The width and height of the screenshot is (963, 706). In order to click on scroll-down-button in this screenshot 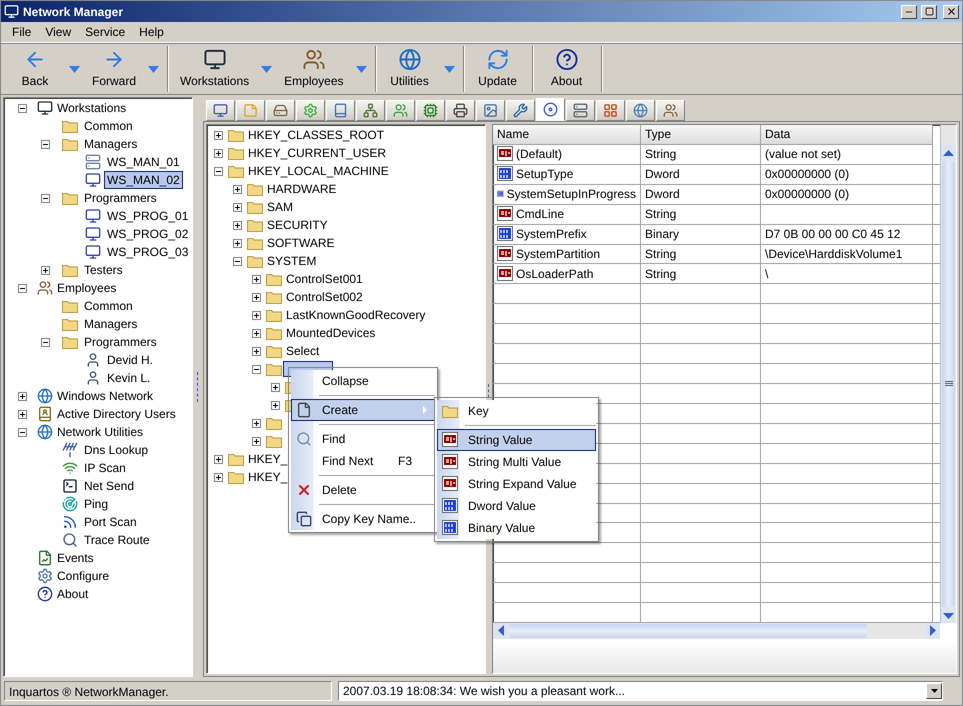, I will do `click(948, 615)`.